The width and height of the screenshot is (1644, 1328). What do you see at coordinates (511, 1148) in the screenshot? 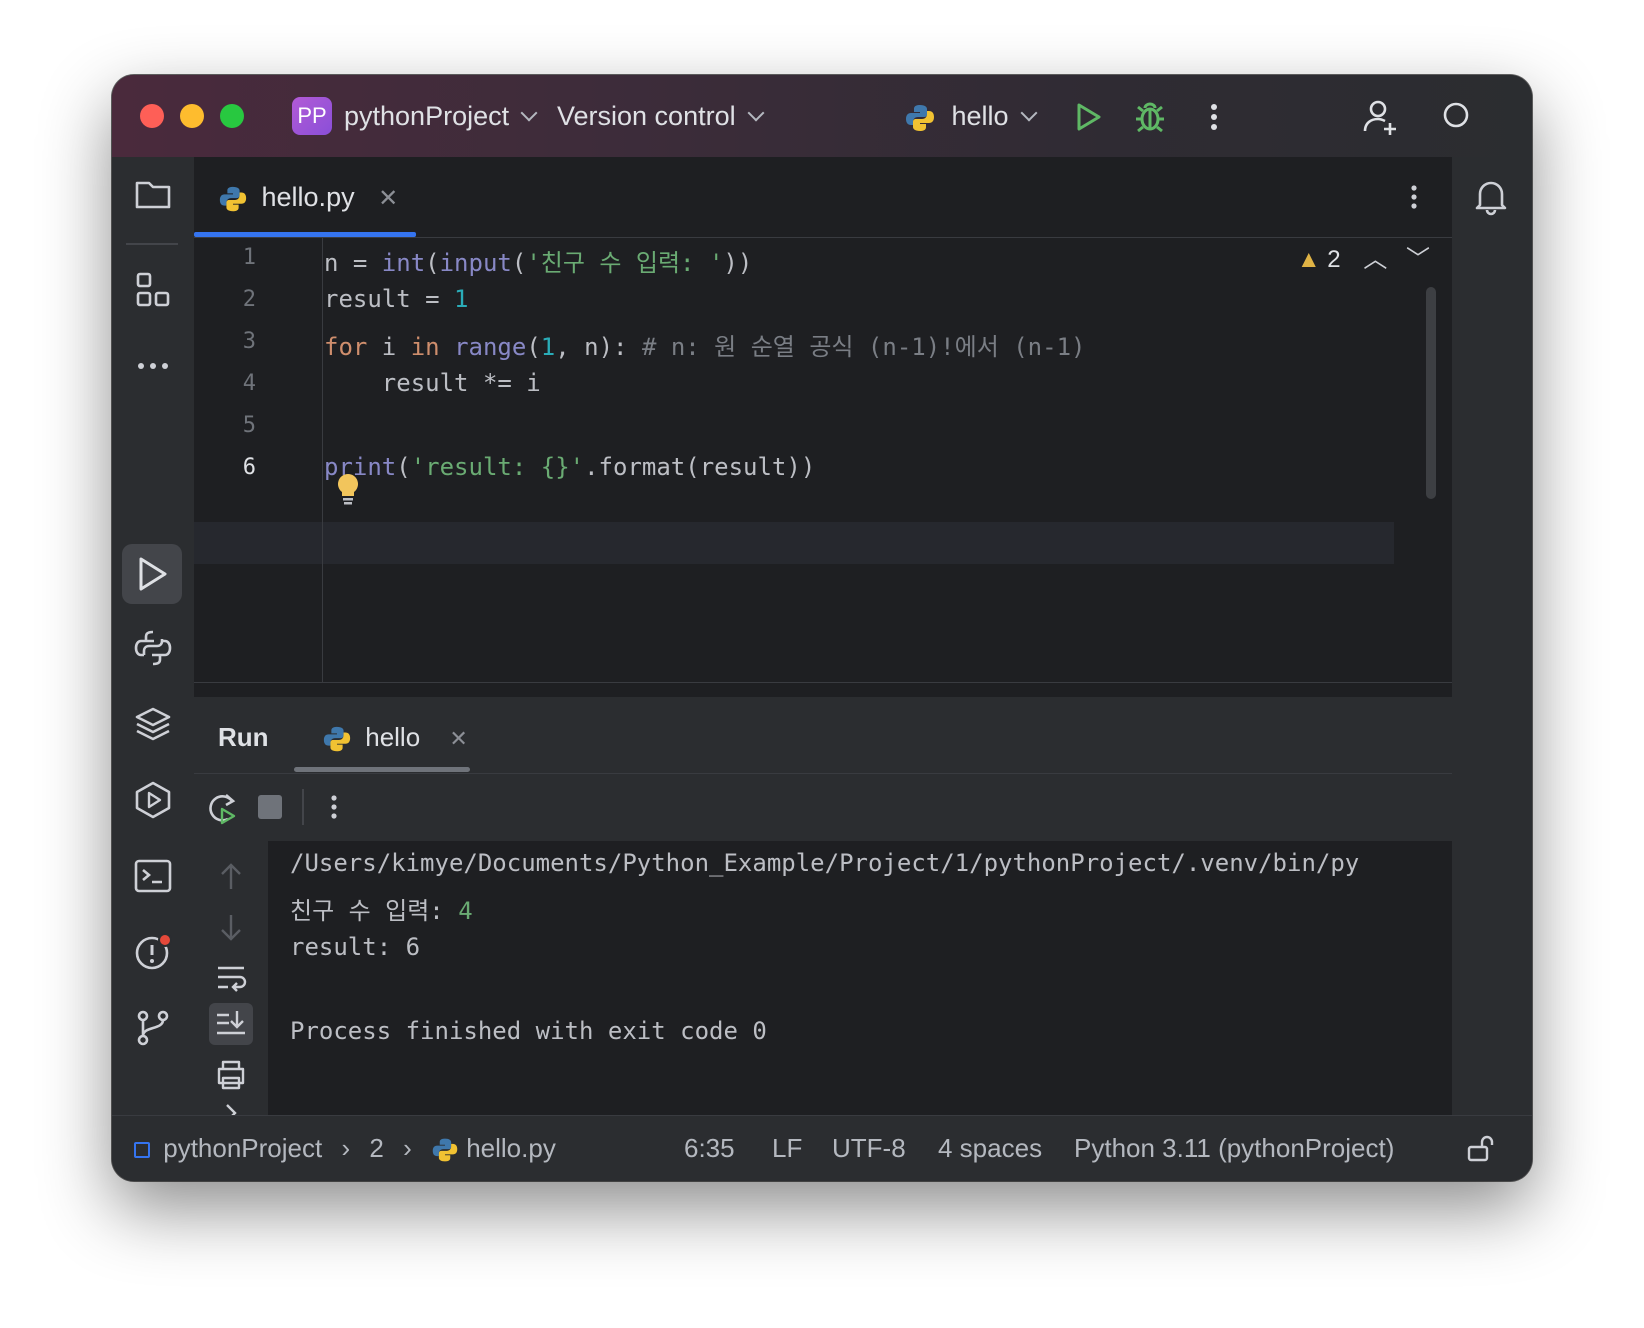
I see `breadcrumb-file: hello.py` at bounding box center [511, 1148].